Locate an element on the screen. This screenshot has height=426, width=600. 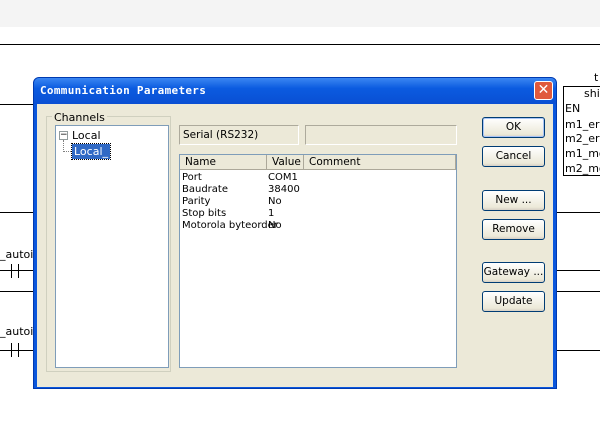
pin-m2-err: m2_err is located at coordinates (582, 138).